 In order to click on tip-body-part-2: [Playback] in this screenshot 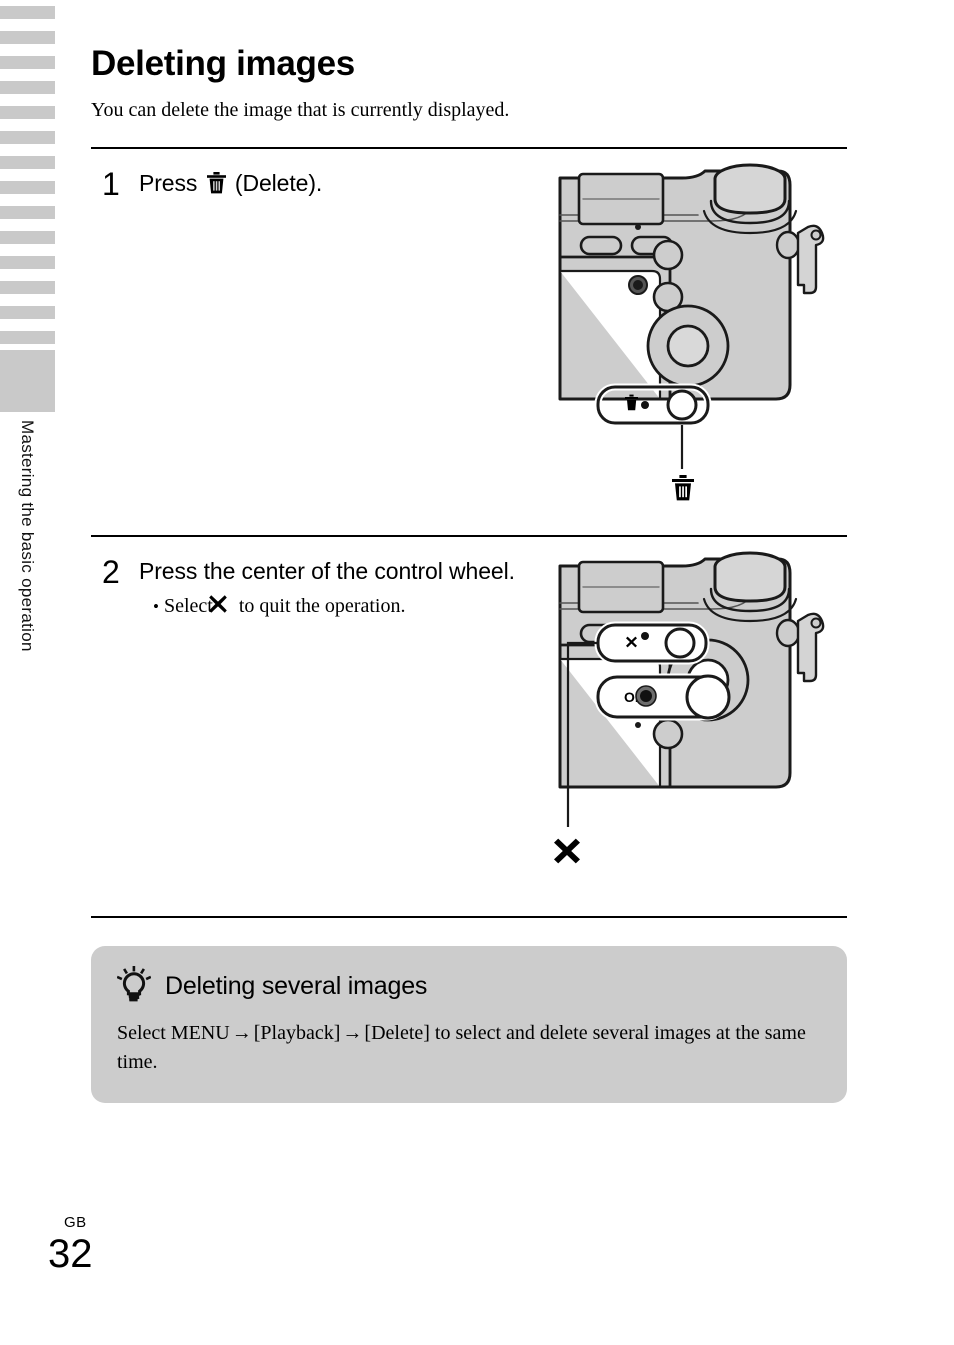, I will do `click(297, 1032)`.